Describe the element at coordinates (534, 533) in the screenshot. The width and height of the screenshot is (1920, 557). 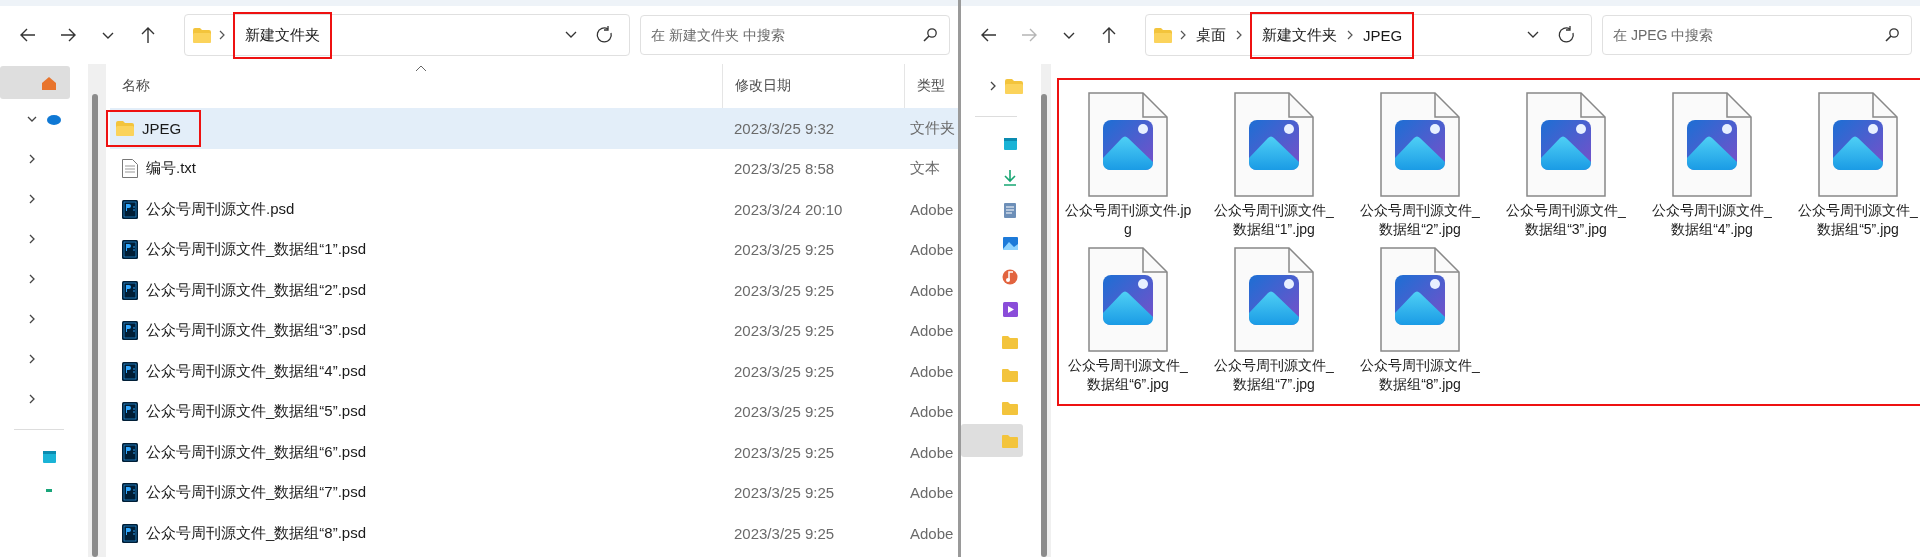
I see `file-row: 公众号周刊源文件_数据组“8”.psd 2023/3/25 9:25 Adobe` at that location.